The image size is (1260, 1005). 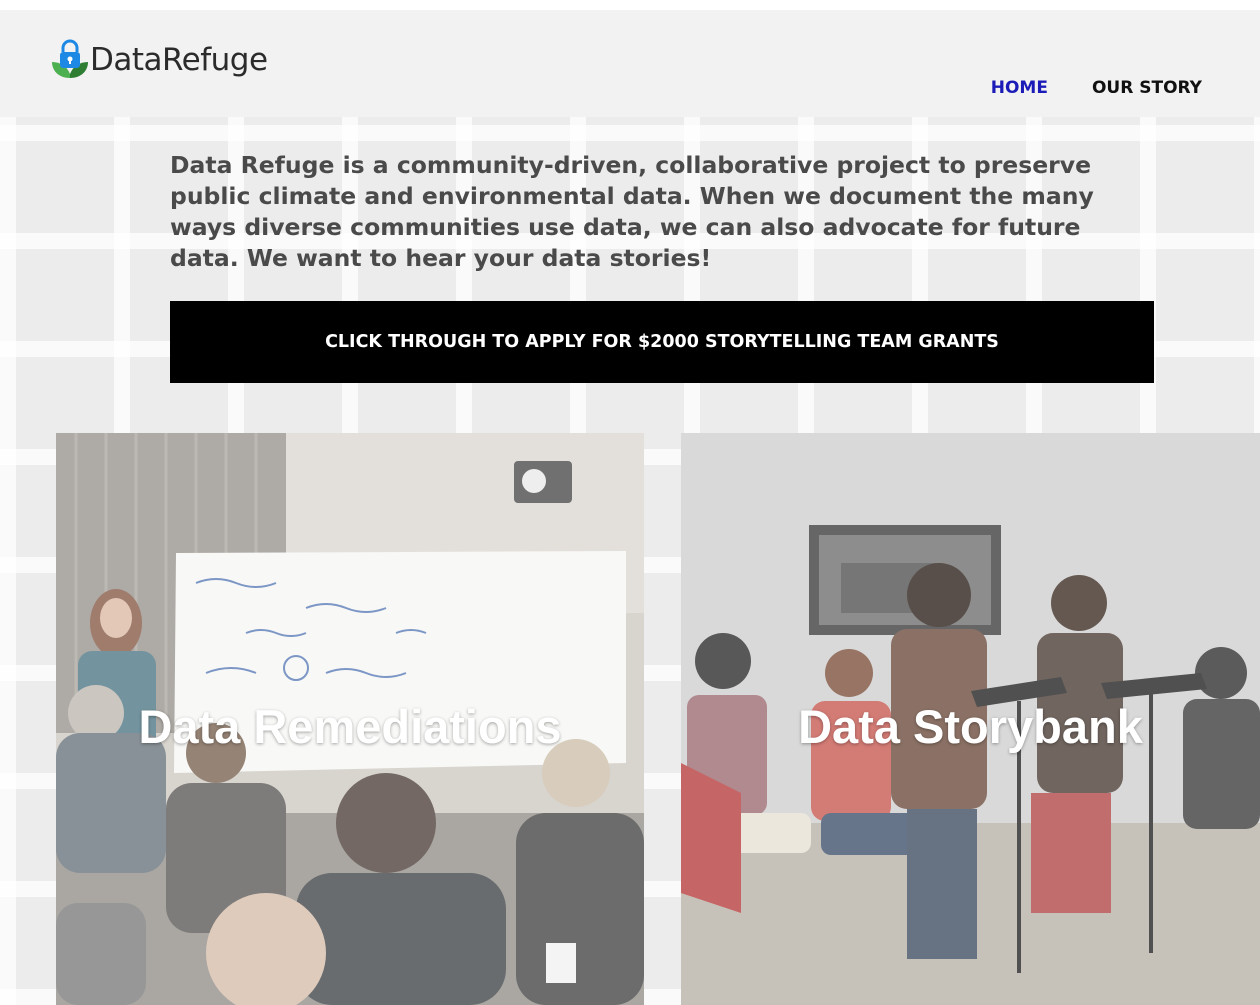 What do you see at coordinates (1147, 88) in the screenshot?
I see `nav-our-story: OUR STORY` at bounding box center [1147, 88].